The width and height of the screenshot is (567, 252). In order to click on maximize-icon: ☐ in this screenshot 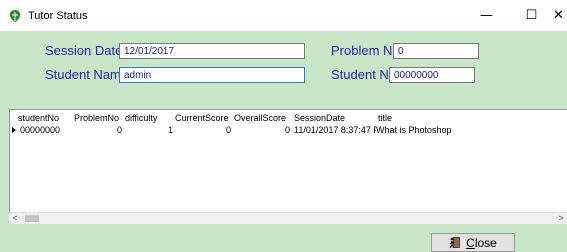, I will do `click(531, 15)`.